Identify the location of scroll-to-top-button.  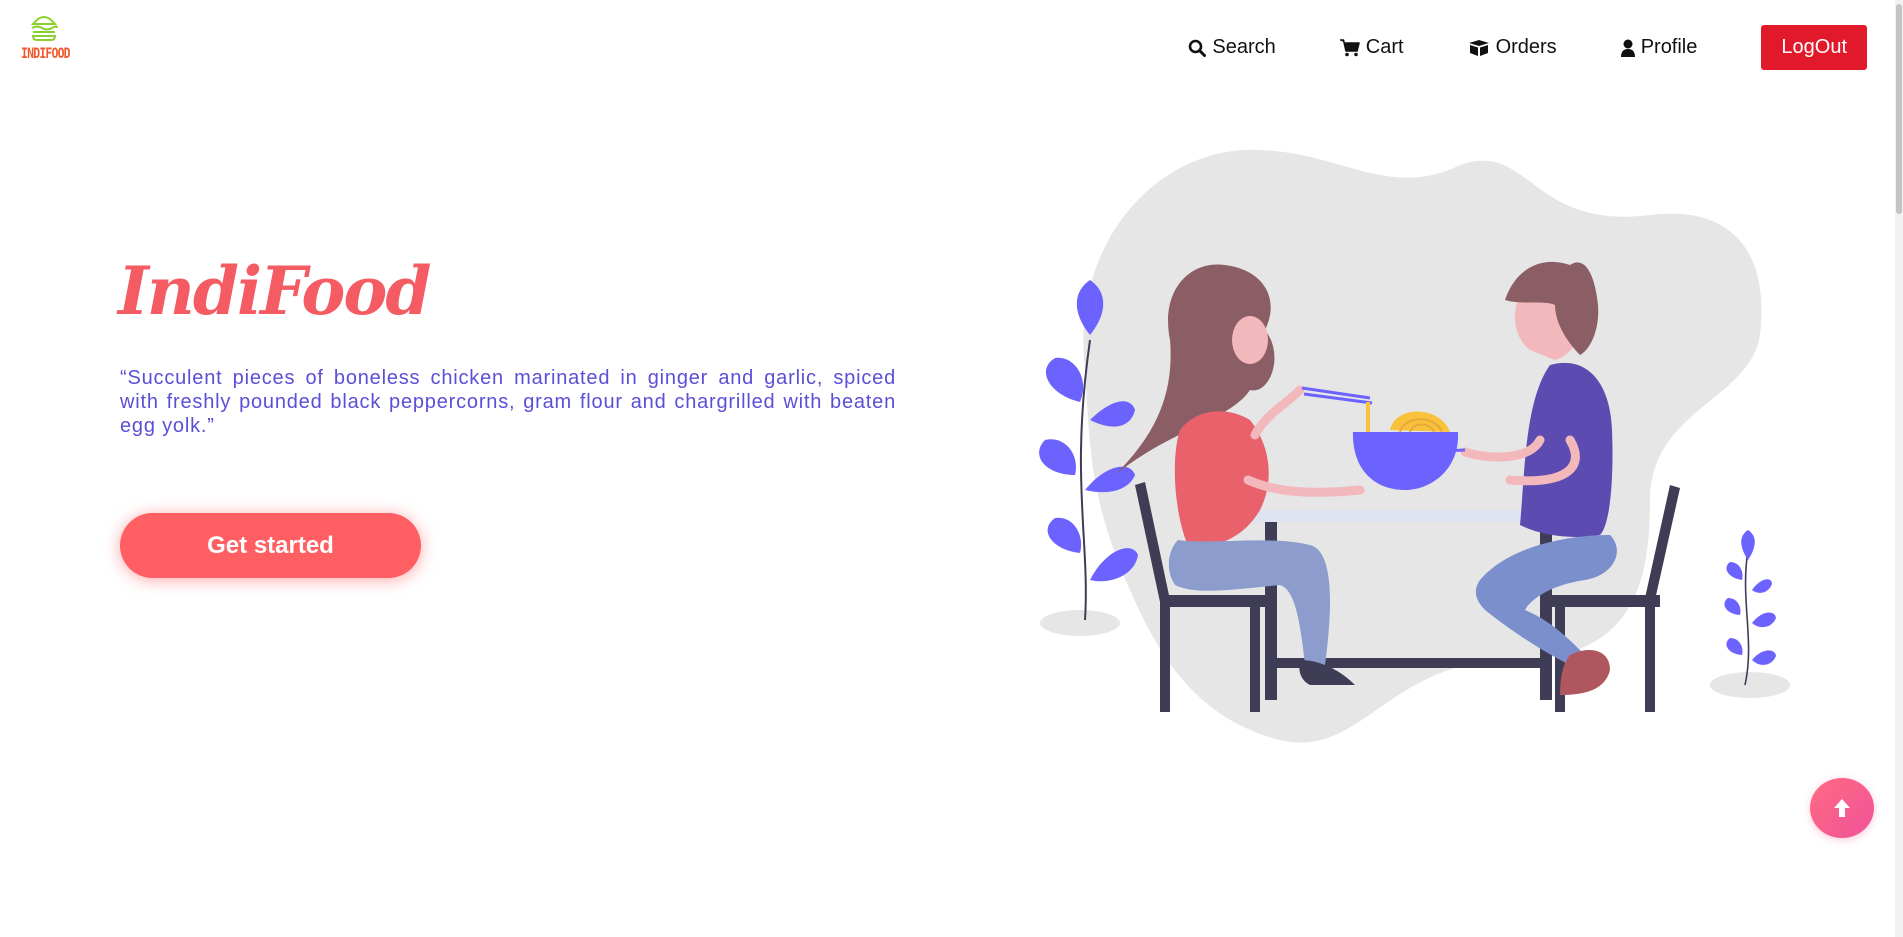
(1842, 808).